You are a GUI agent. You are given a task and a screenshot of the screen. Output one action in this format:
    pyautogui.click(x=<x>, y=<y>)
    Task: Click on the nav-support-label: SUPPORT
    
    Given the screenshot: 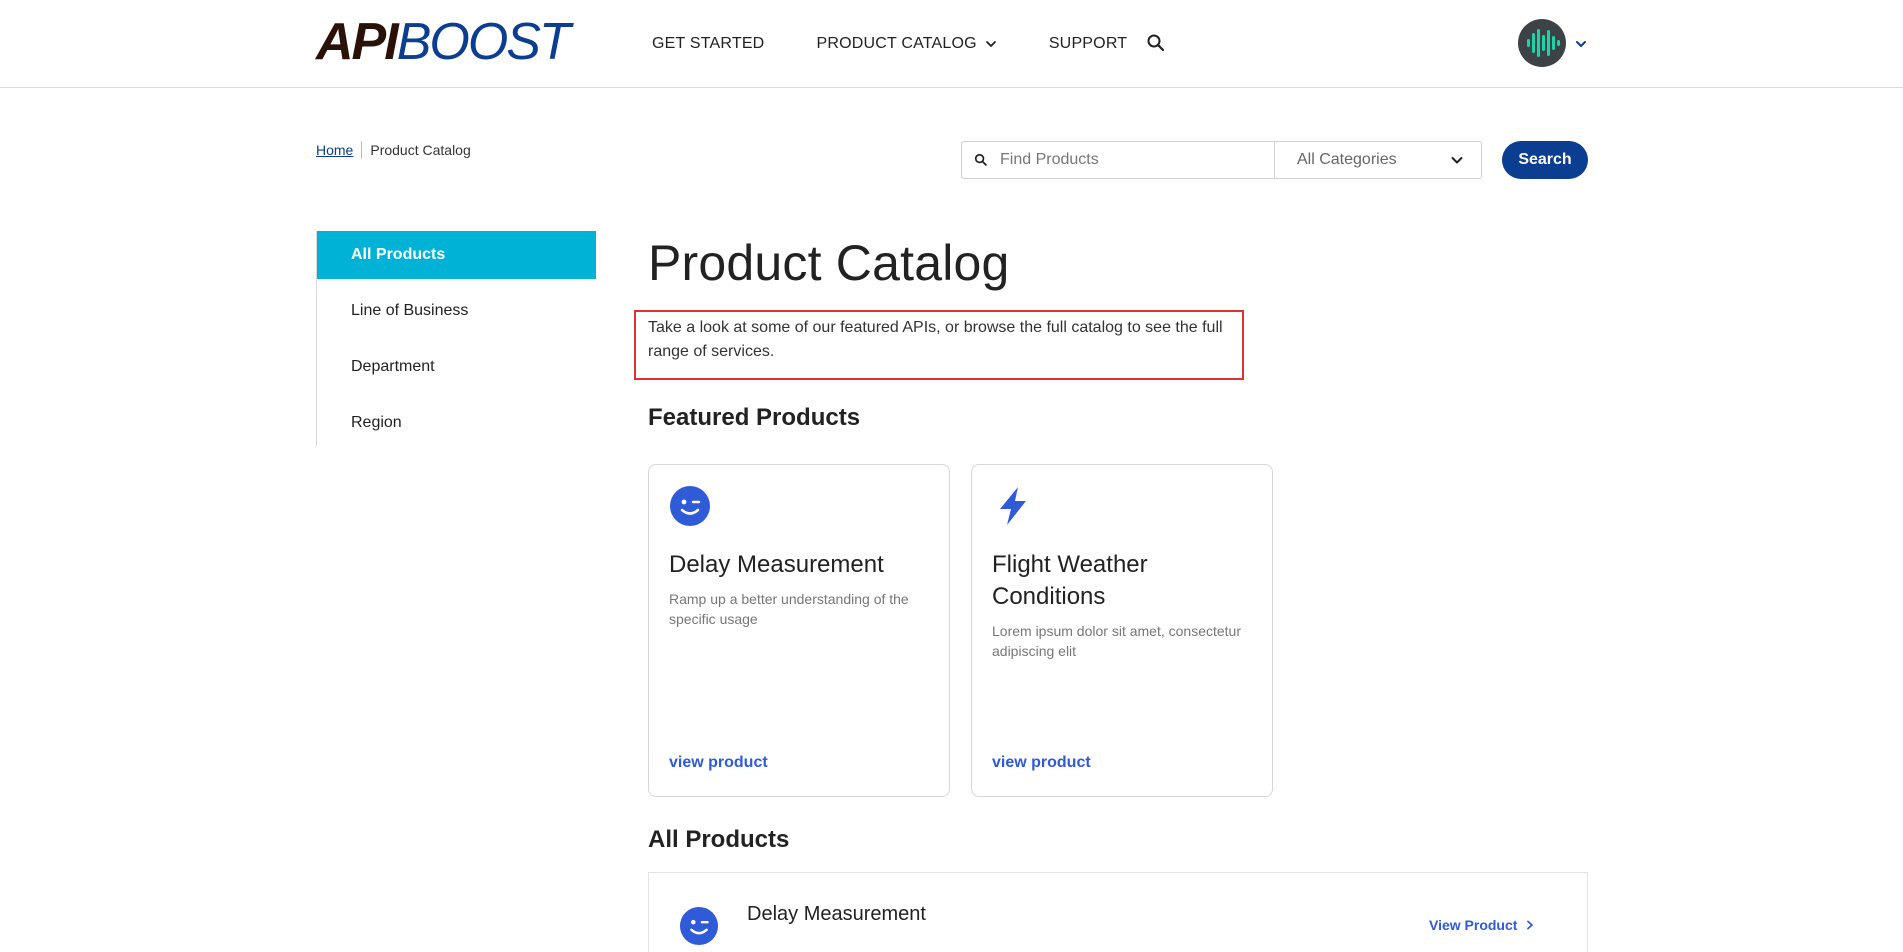 What is the action you would take?
    pyautogui.click(x=1088, y=43)
    